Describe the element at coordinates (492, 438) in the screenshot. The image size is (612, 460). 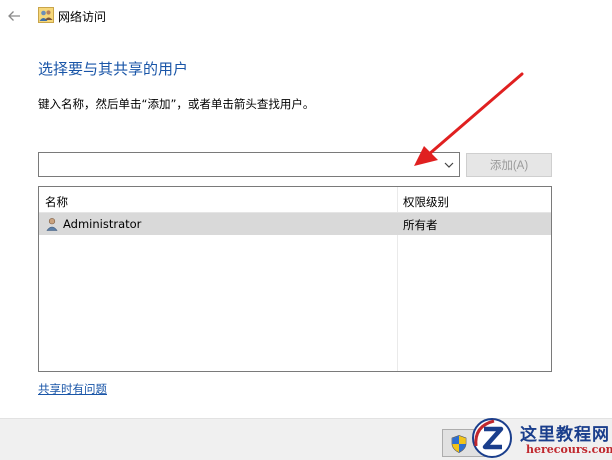
I see `watermark-logo` at that location.